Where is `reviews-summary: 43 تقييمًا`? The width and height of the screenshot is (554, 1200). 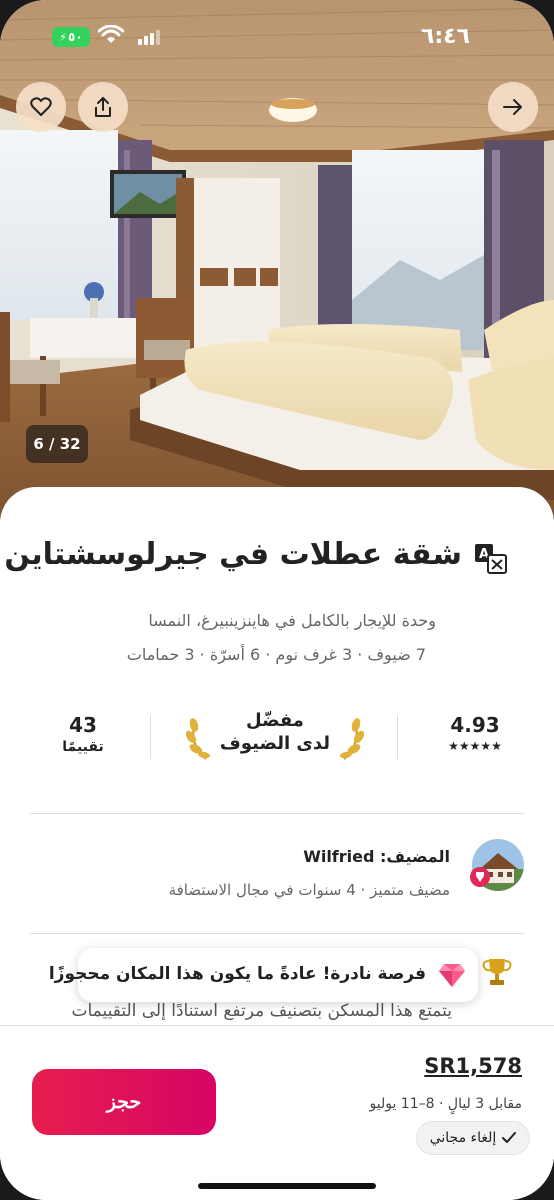 reviews-summary: 43 تقييمًا is located at coordinates (83, 734).